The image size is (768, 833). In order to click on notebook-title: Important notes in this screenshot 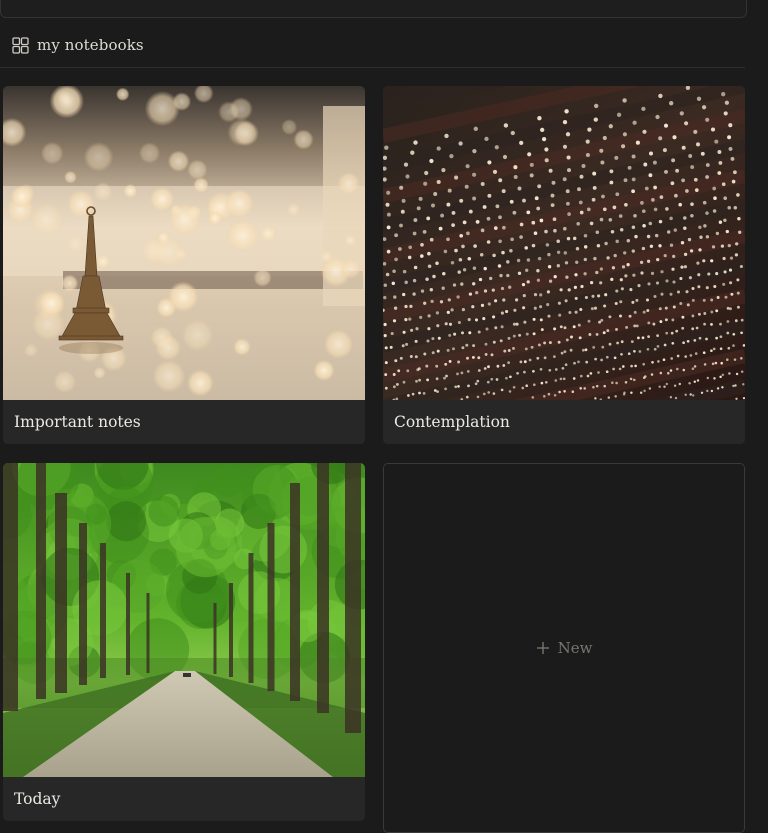, I will do `click(184, 422)`.